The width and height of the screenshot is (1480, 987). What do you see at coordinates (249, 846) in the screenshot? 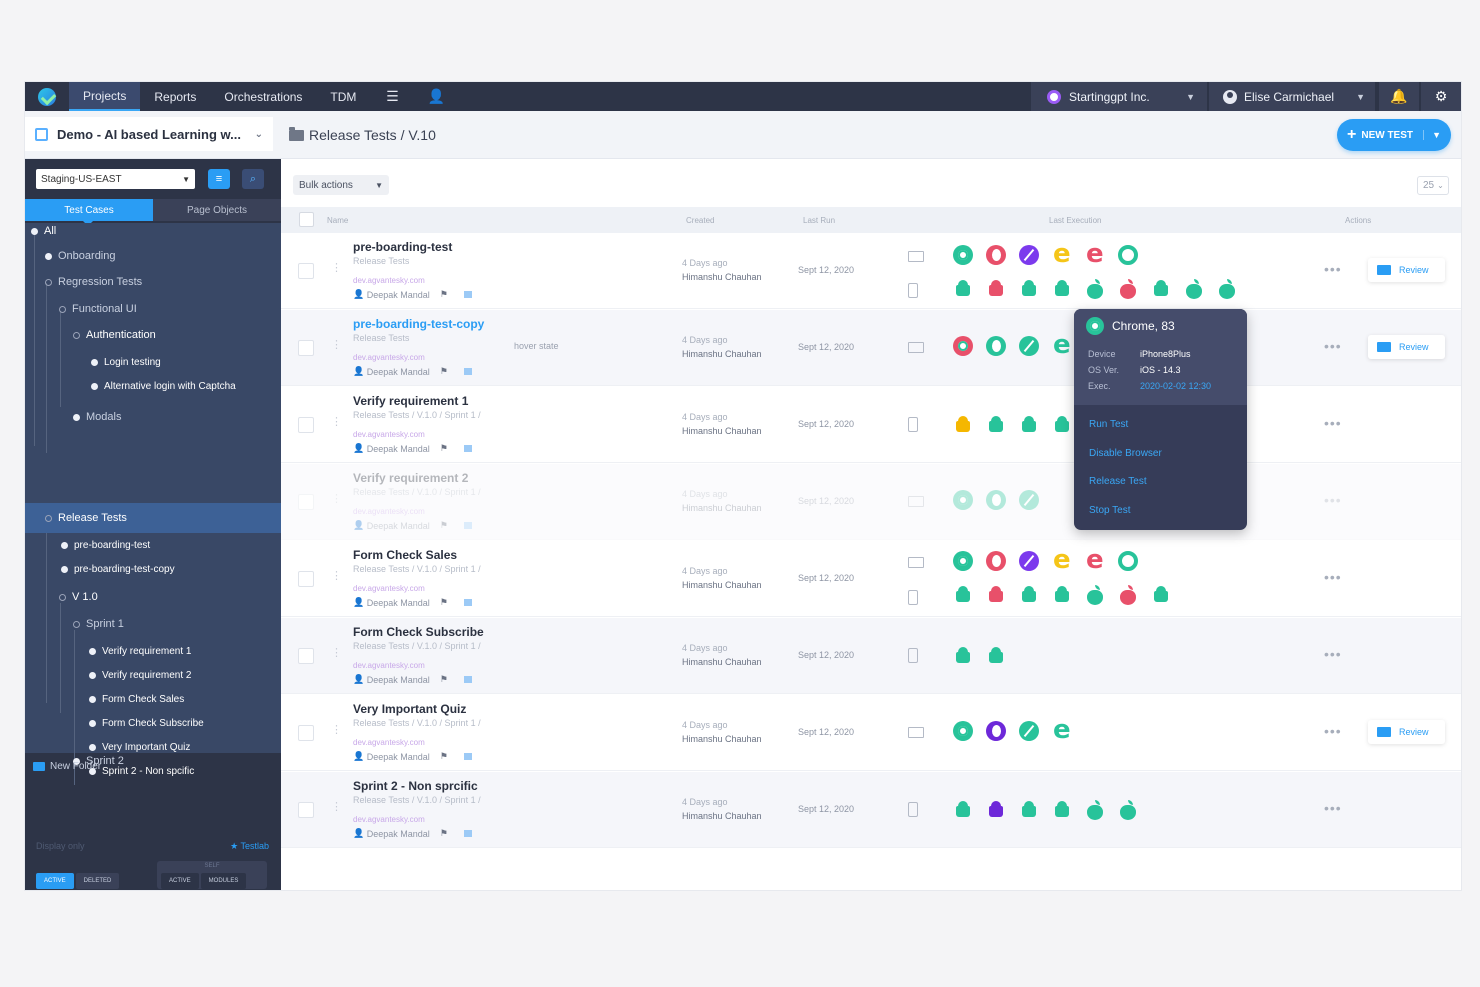
I see `testlab-link: ★ Testlab` at bounding box center [249, 846].